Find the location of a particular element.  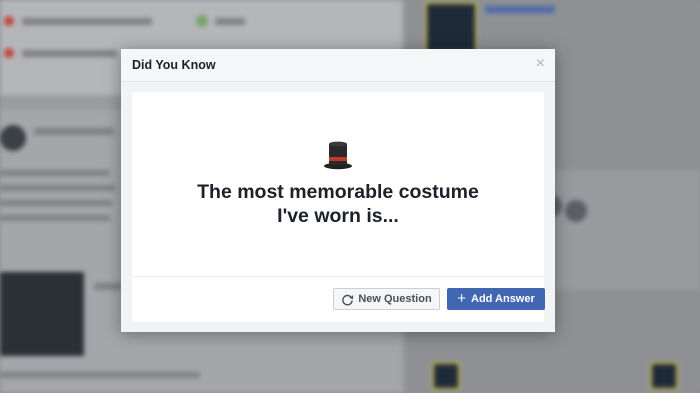

question-line: The most memorable costume is located at coordinates (338, 192).